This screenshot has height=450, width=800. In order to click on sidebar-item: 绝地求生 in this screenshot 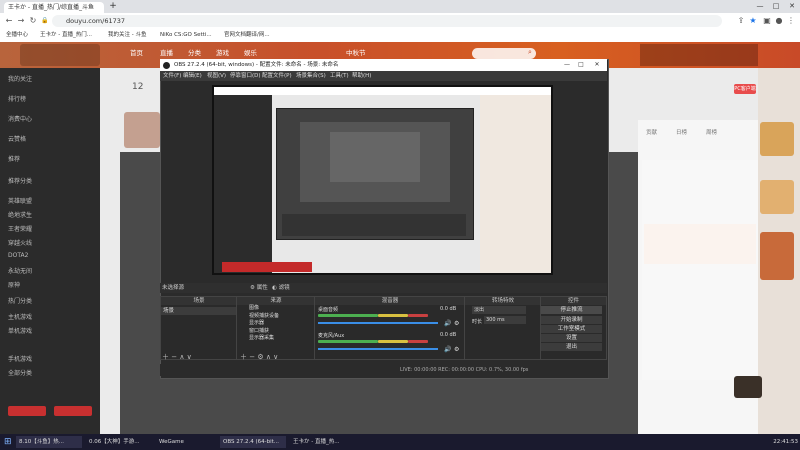, I will do `click(20, 214)`.